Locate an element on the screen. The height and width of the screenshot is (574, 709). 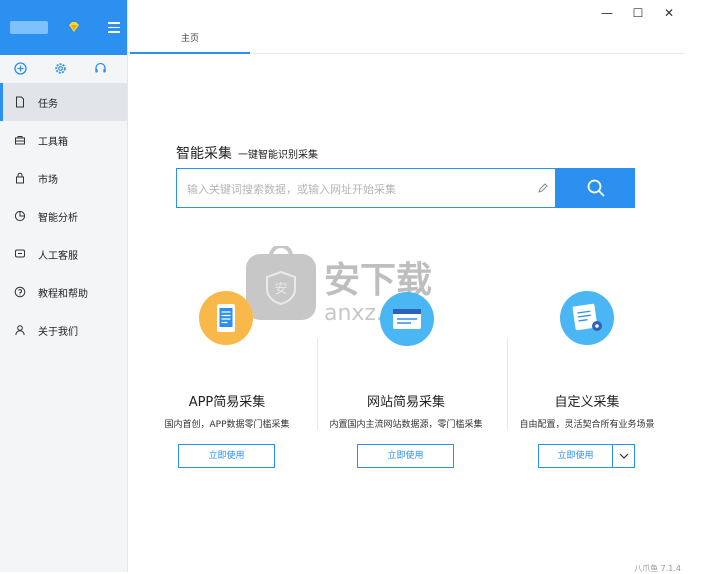
bag-icon is located at coordinates (20, 178).